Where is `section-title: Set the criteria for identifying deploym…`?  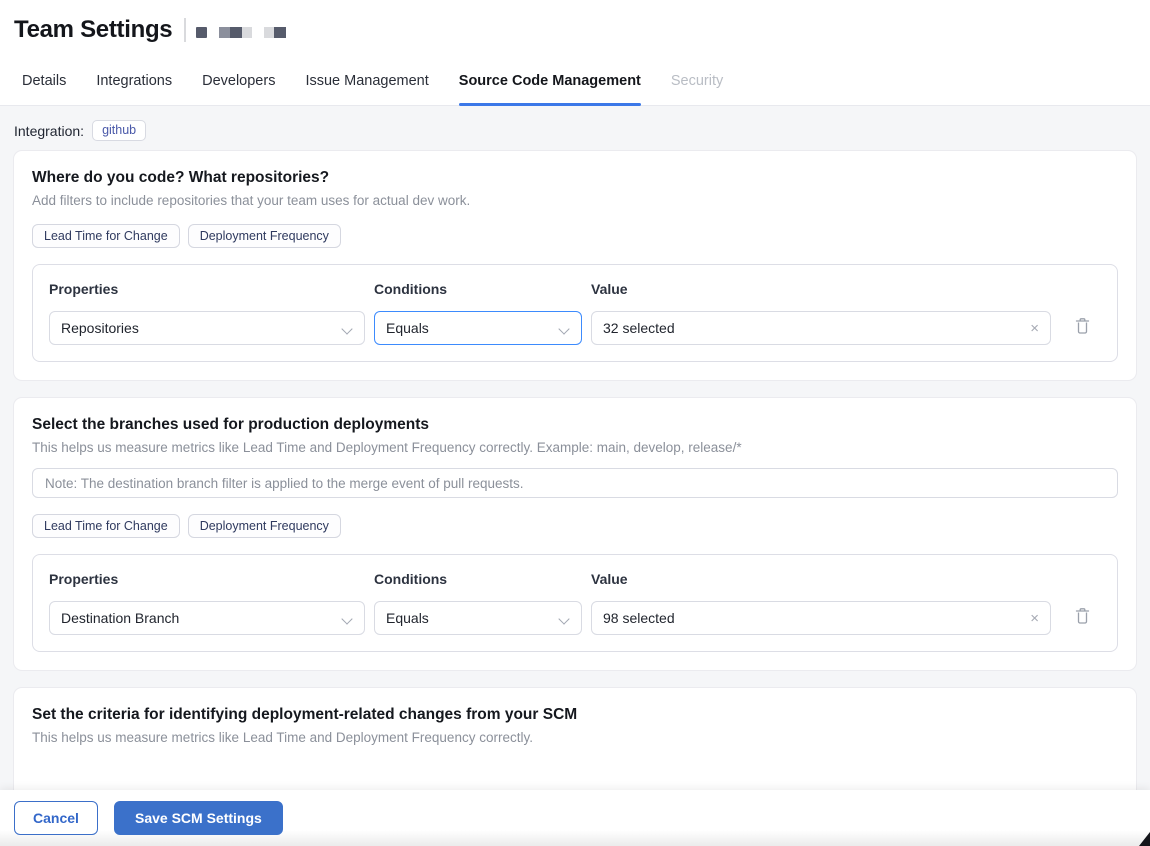
section-title: Set the criteria for identifying deploym… is located at coordinates (305, 714).